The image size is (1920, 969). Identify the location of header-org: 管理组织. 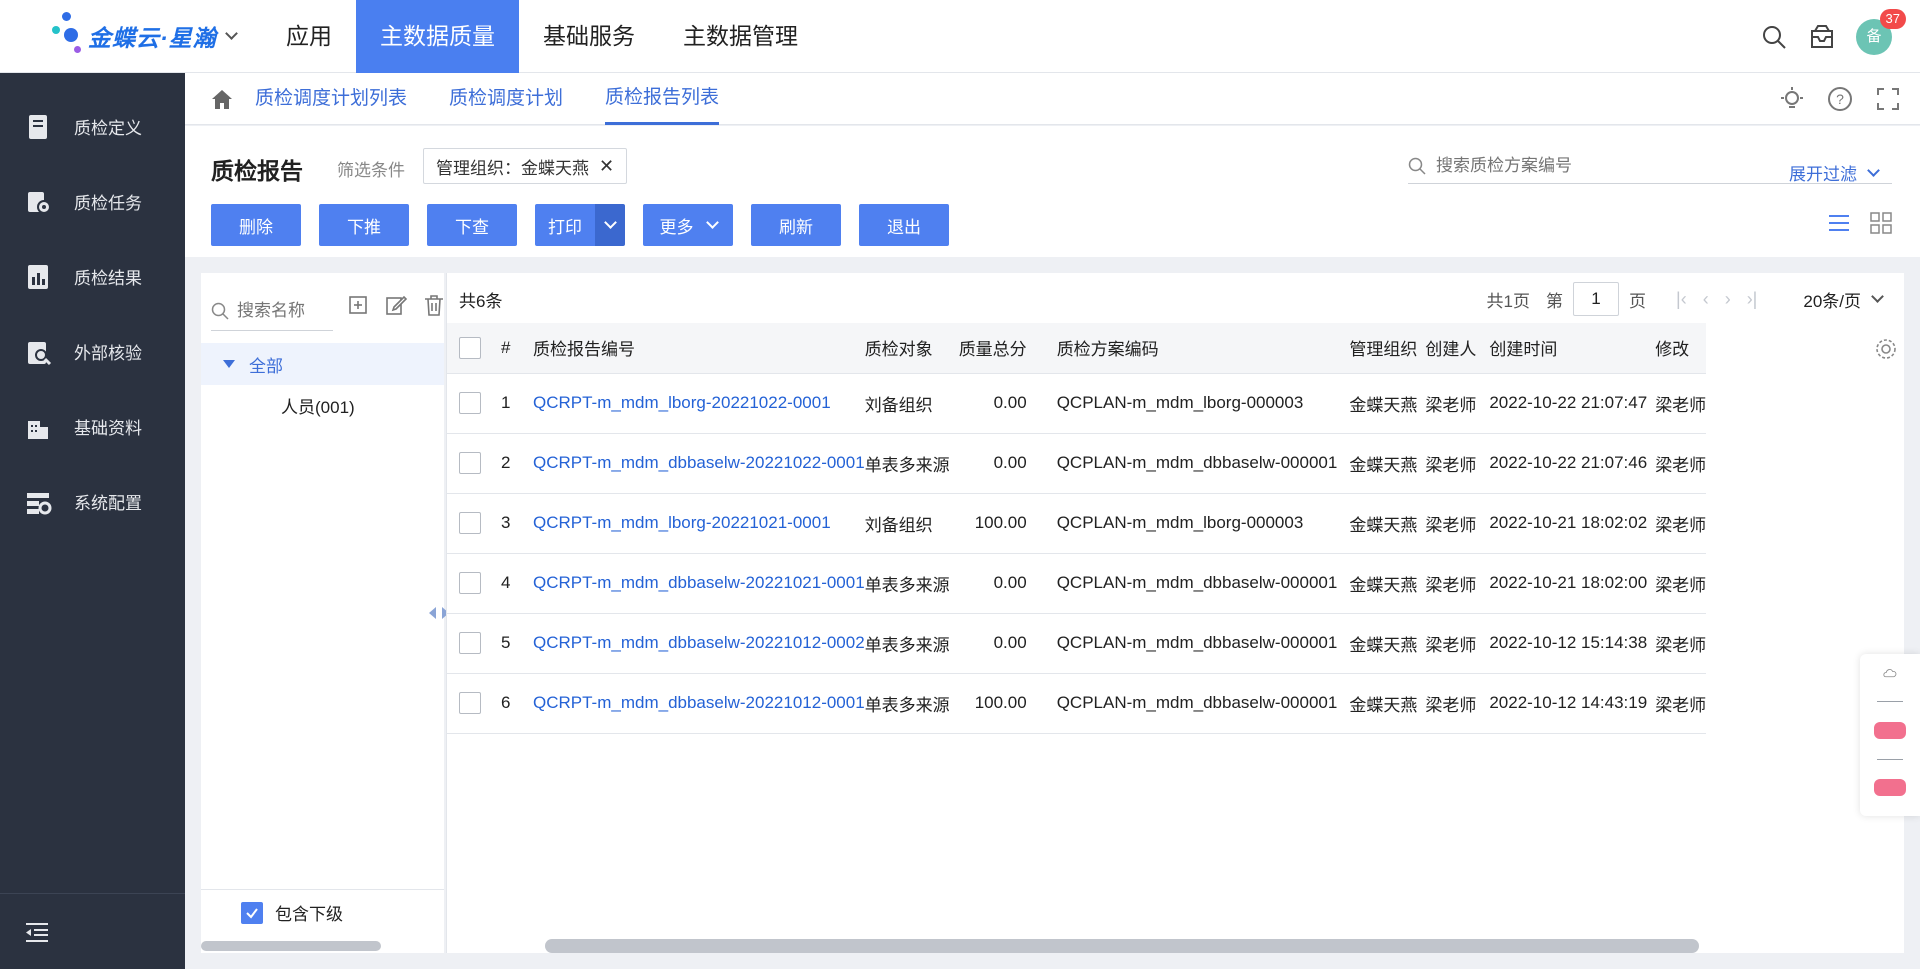
(1377, 348).